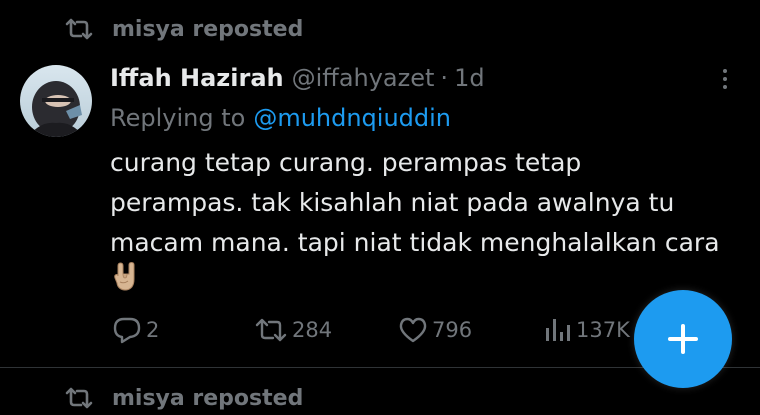 Image resolution: width=760 pixels, height=415 pixels. I want to click on user-handle: @iffahyazet, so click(363, 78).